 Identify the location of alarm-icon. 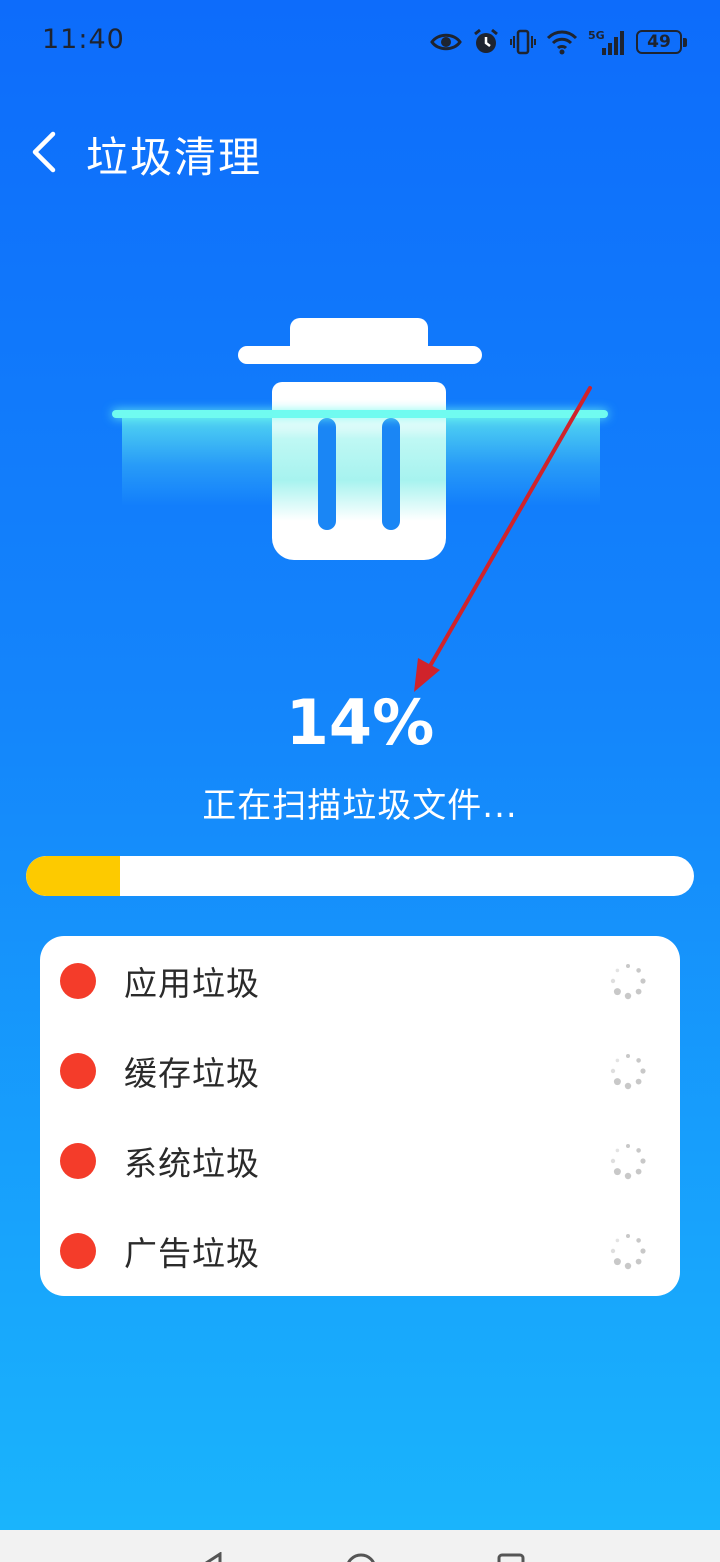
(486, 40).